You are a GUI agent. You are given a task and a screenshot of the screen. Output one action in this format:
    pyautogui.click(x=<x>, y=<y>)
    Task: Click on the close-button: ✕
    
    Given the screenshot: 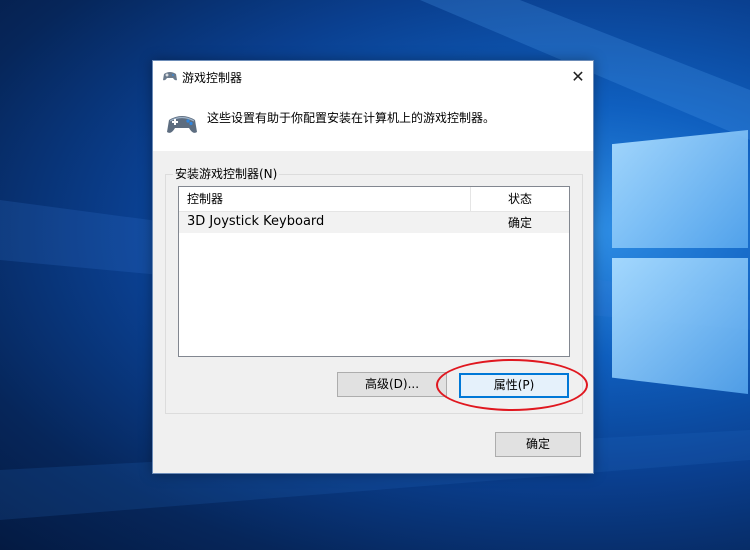 What is the action you would take?
    pyautogui.click(x=578, y=76)
    